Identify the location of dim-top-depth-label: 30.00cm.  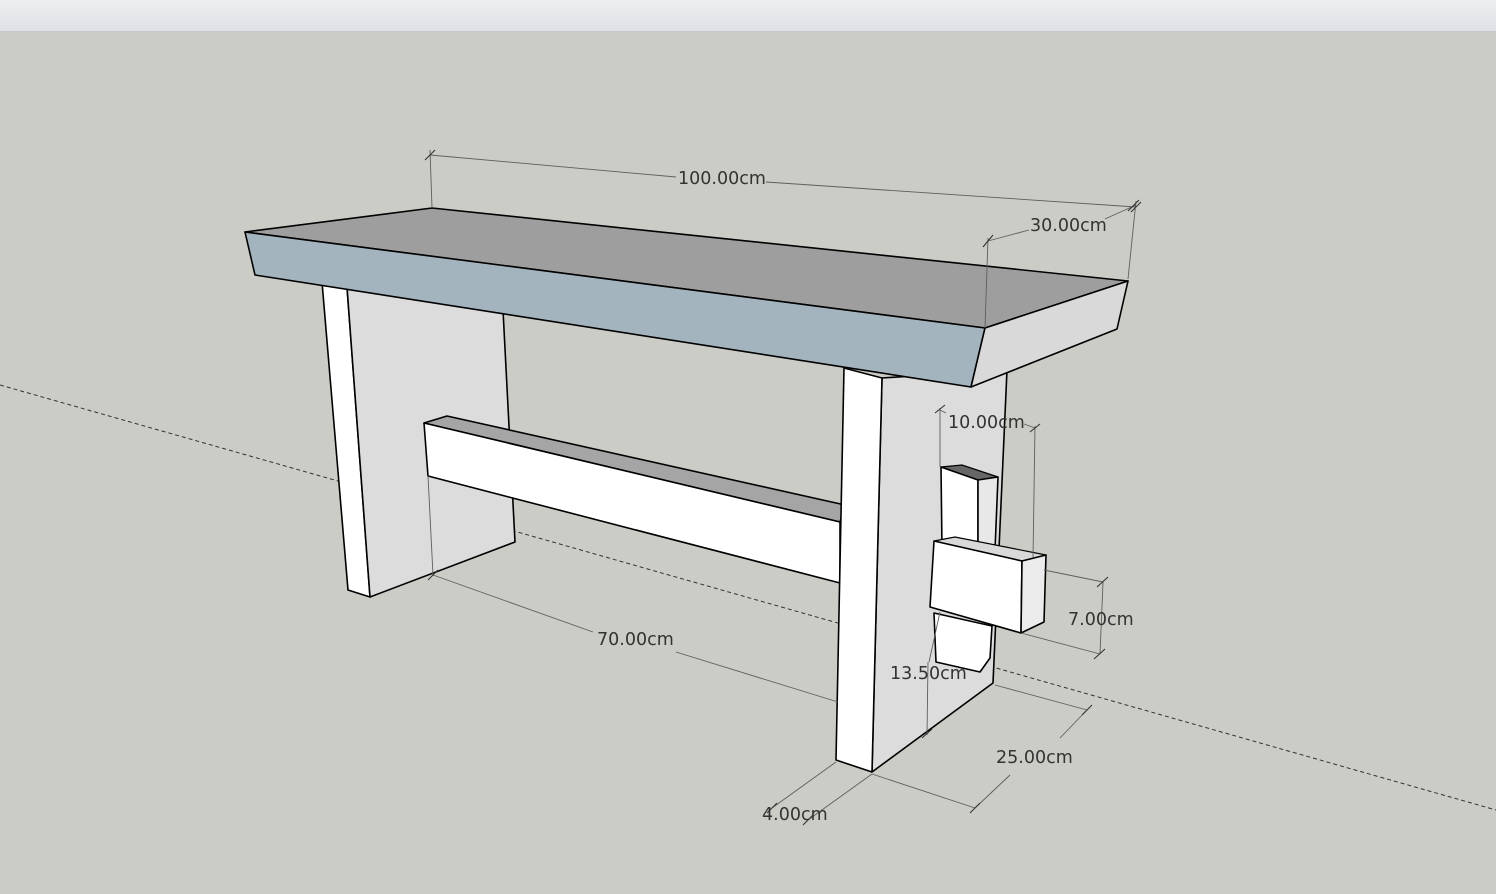
(1068, 226).